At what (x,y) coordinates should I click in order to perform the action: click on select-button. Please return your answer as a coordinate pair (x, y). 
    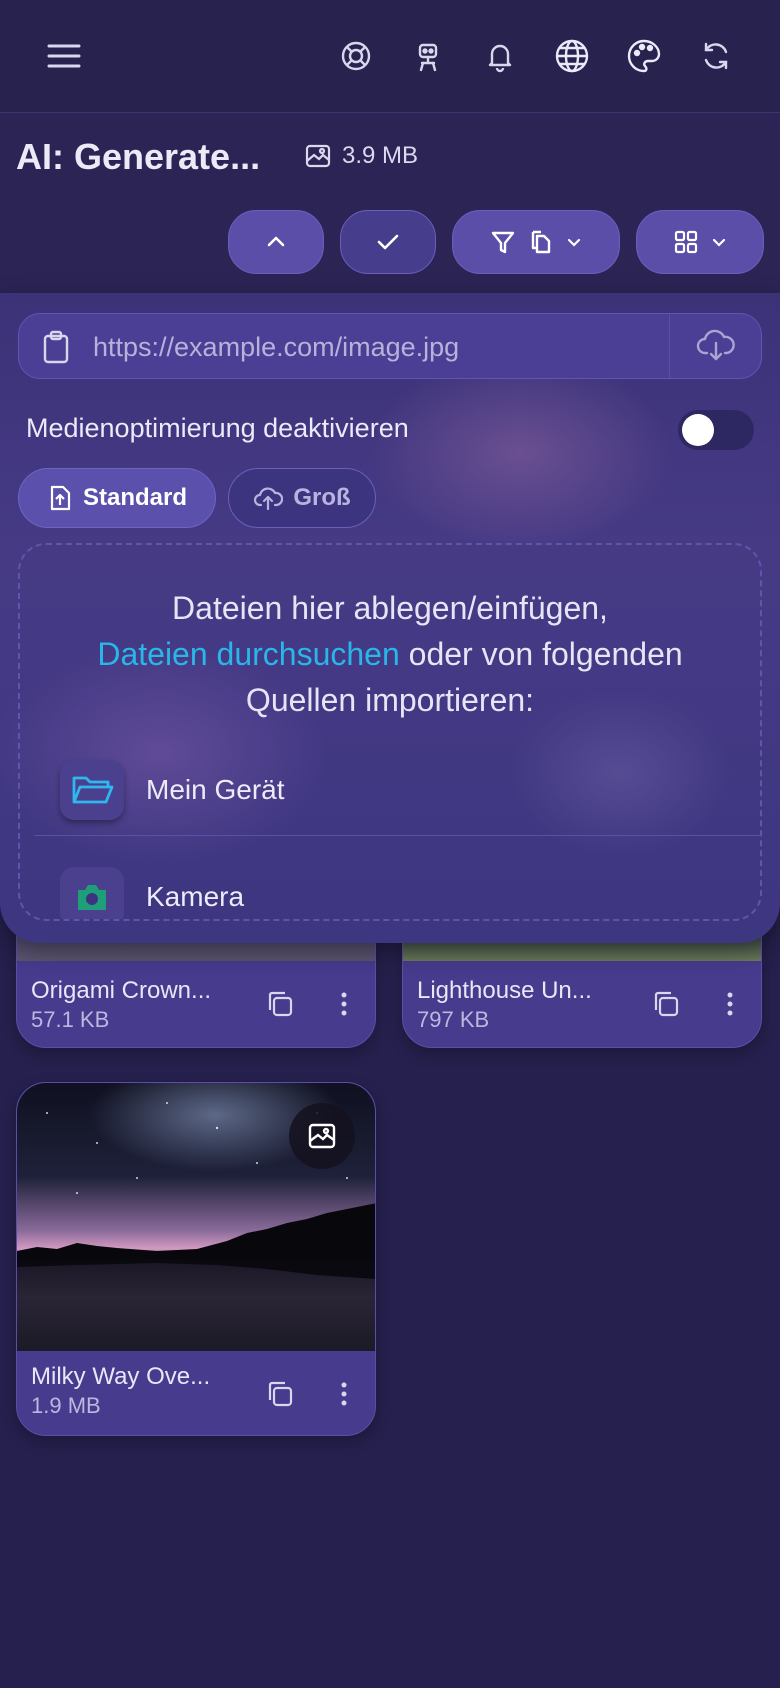
    Looking at the image, I should click on (388, 242).